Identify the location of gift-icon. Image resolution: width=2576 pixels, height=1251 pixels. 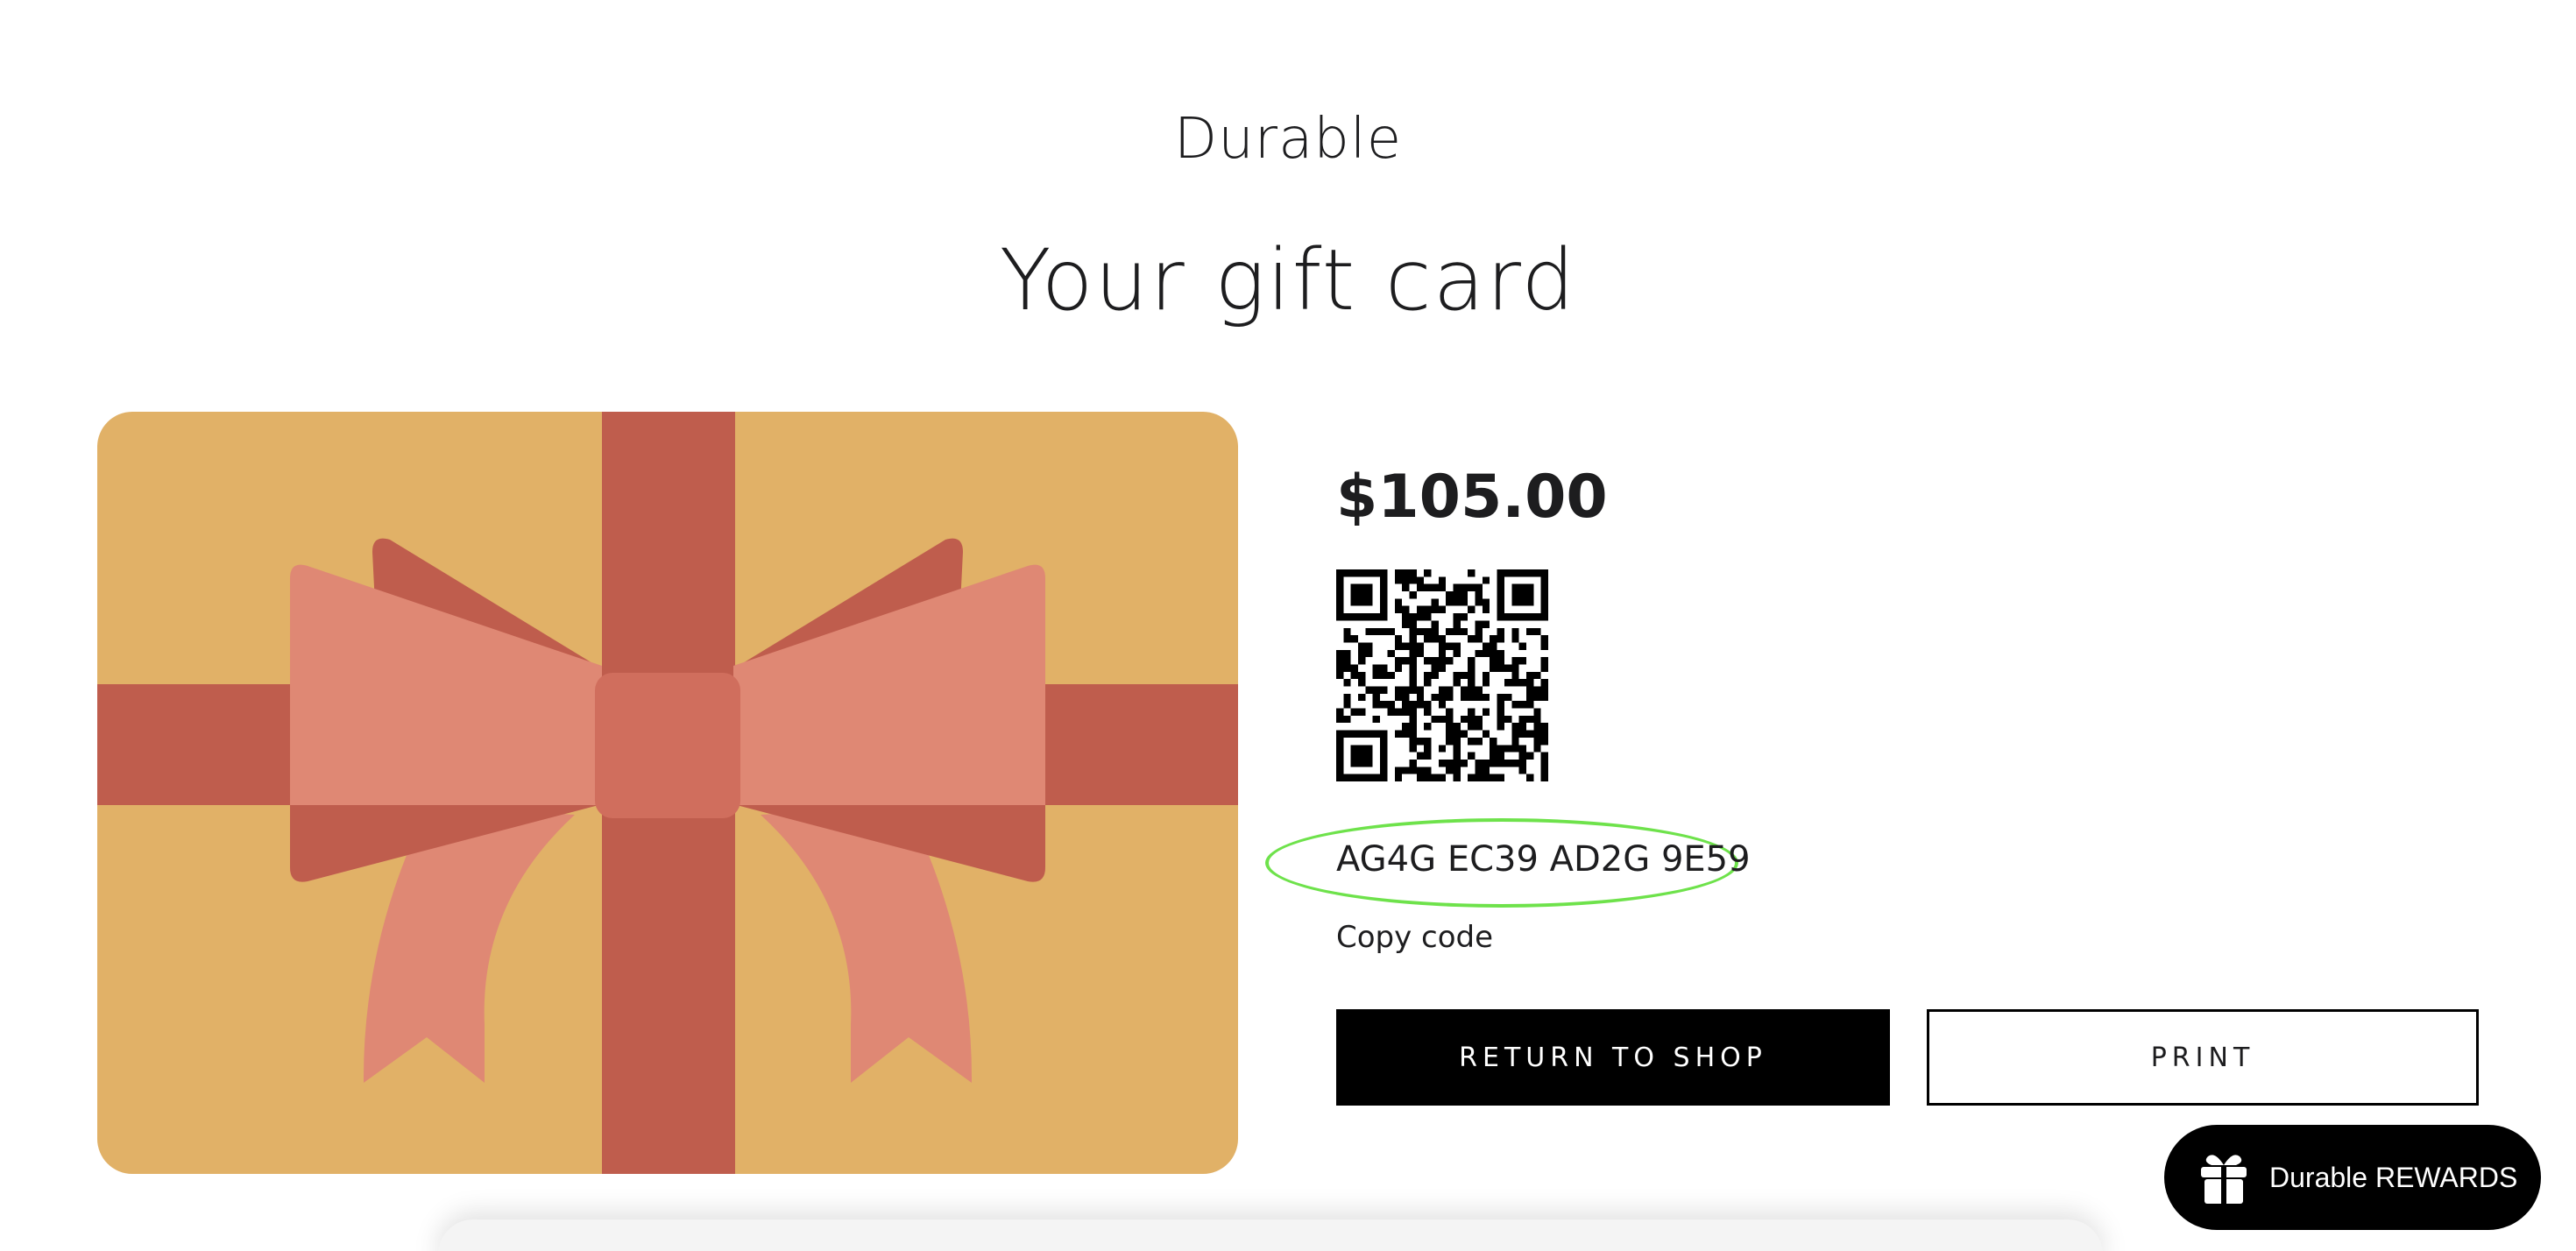
(2223, 1177).